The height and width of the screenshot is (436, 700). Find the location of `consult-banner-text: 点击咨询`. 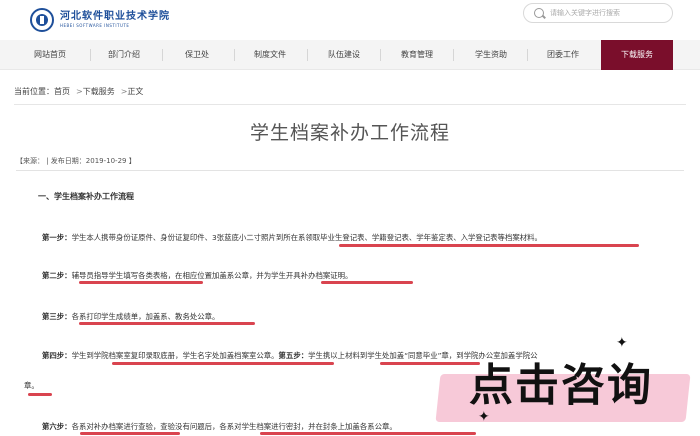

consult-banner-text: 点击咨询 is located at coordinates (561, 386).